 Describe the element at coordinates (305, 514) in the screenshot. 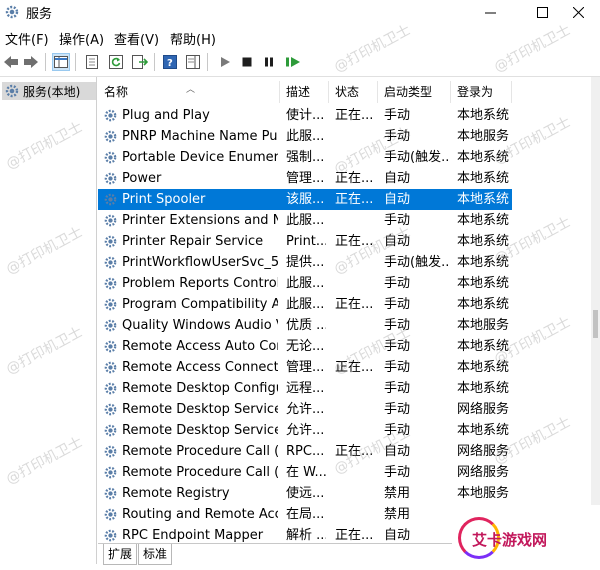

I see `service-row: Routing and Remote Acc...在局...禁用本地系统` at that location.